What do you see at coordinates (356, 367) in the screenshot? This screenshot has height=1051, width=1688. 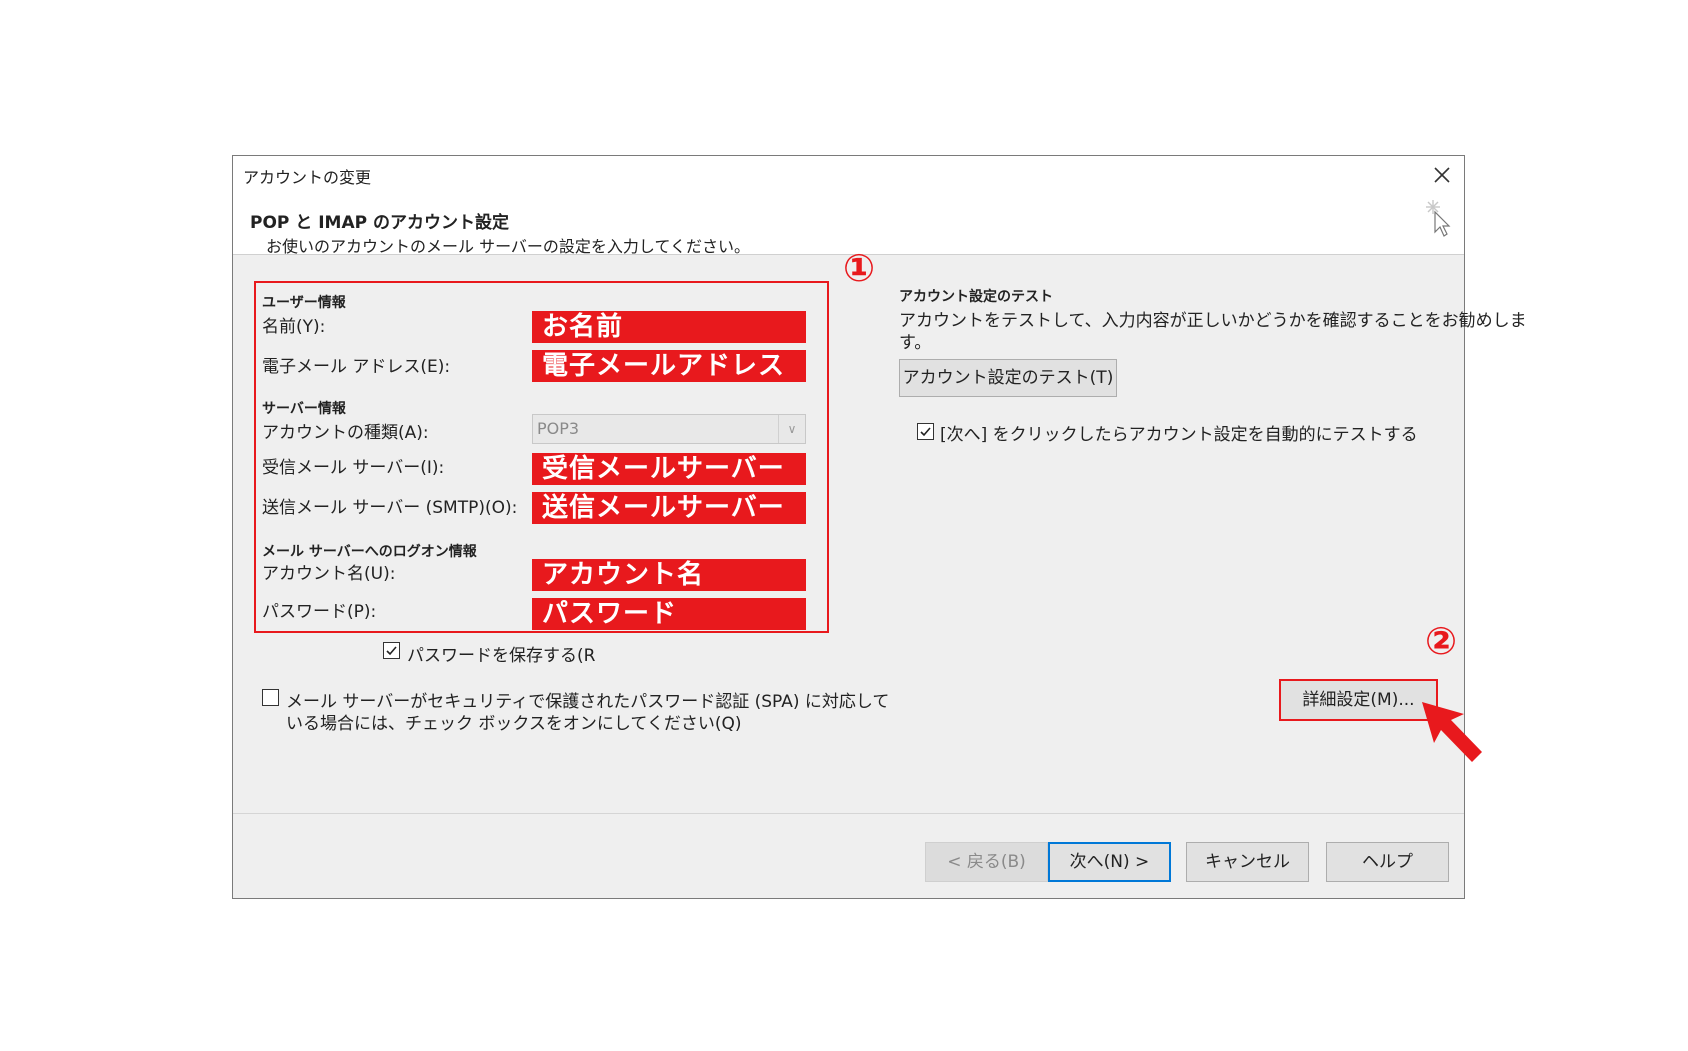 I see `email-label: 電子メール アドレス(E):` at bounding box center [356, 367].